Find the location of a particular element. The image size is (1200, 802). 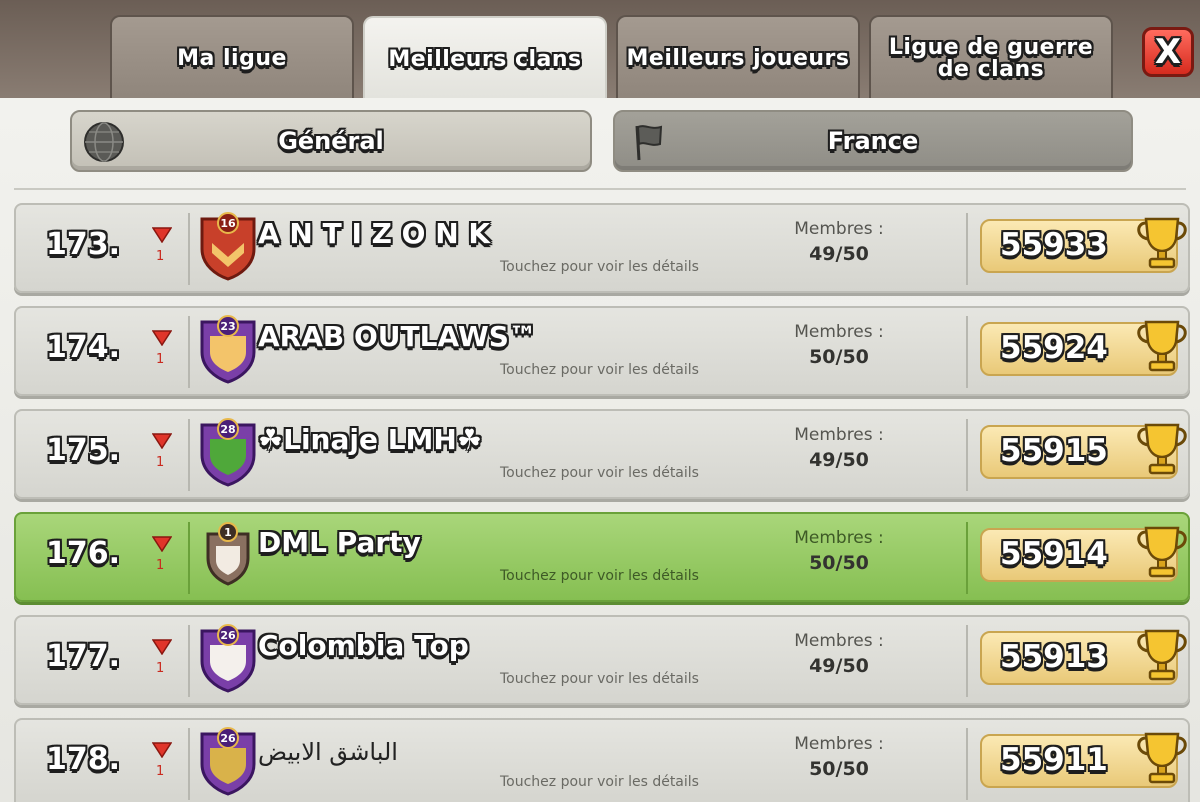

tab-meilleurs-joueurs: Meilleurs joueurs is located at coordinates (738, 57).